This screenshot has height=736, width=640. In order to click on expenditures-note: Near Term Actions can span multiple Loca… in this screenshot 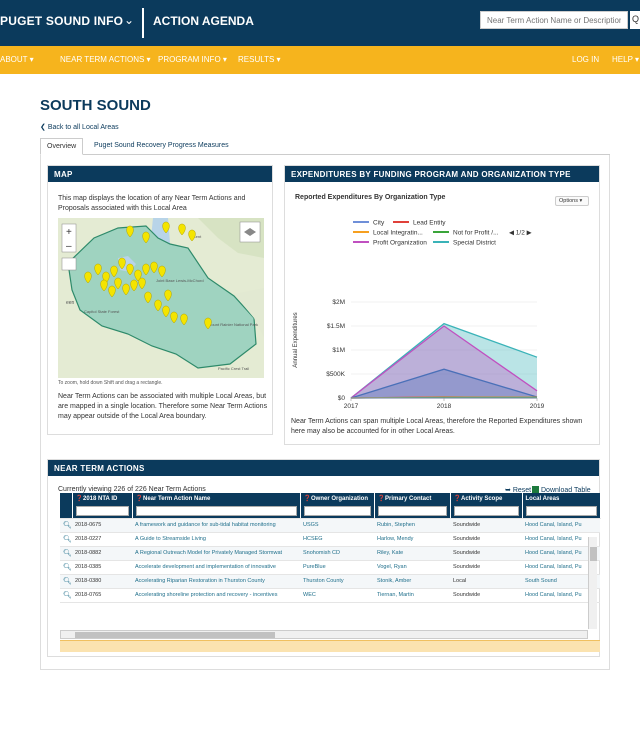, I will do `click(437, 426)`.